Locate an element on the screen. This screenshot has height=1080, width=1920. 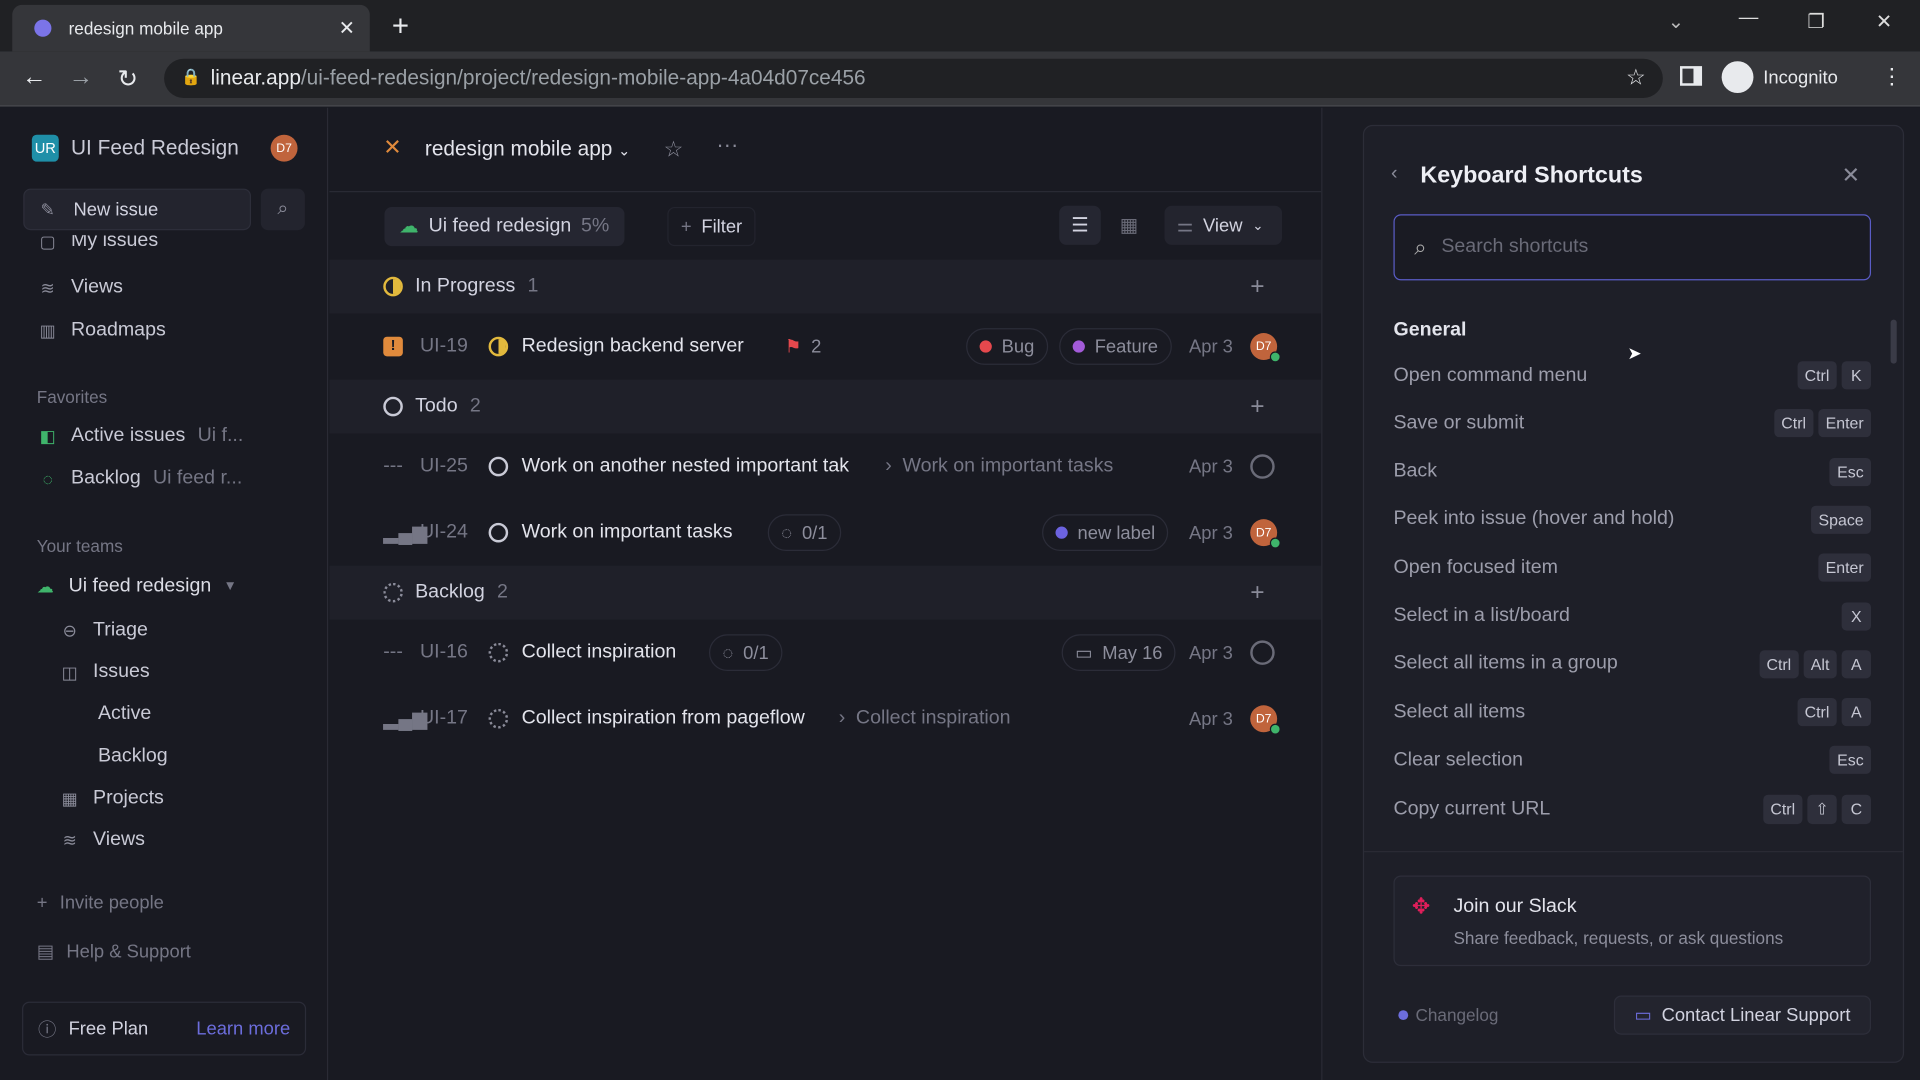
close-window-icon: ✕ is located at coordinates (1884, 22).